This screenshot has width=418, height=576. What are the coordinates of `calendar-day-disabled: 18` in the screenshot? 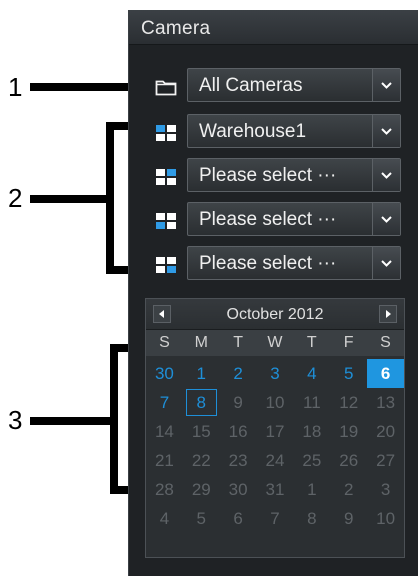 It's located at (312, 431).